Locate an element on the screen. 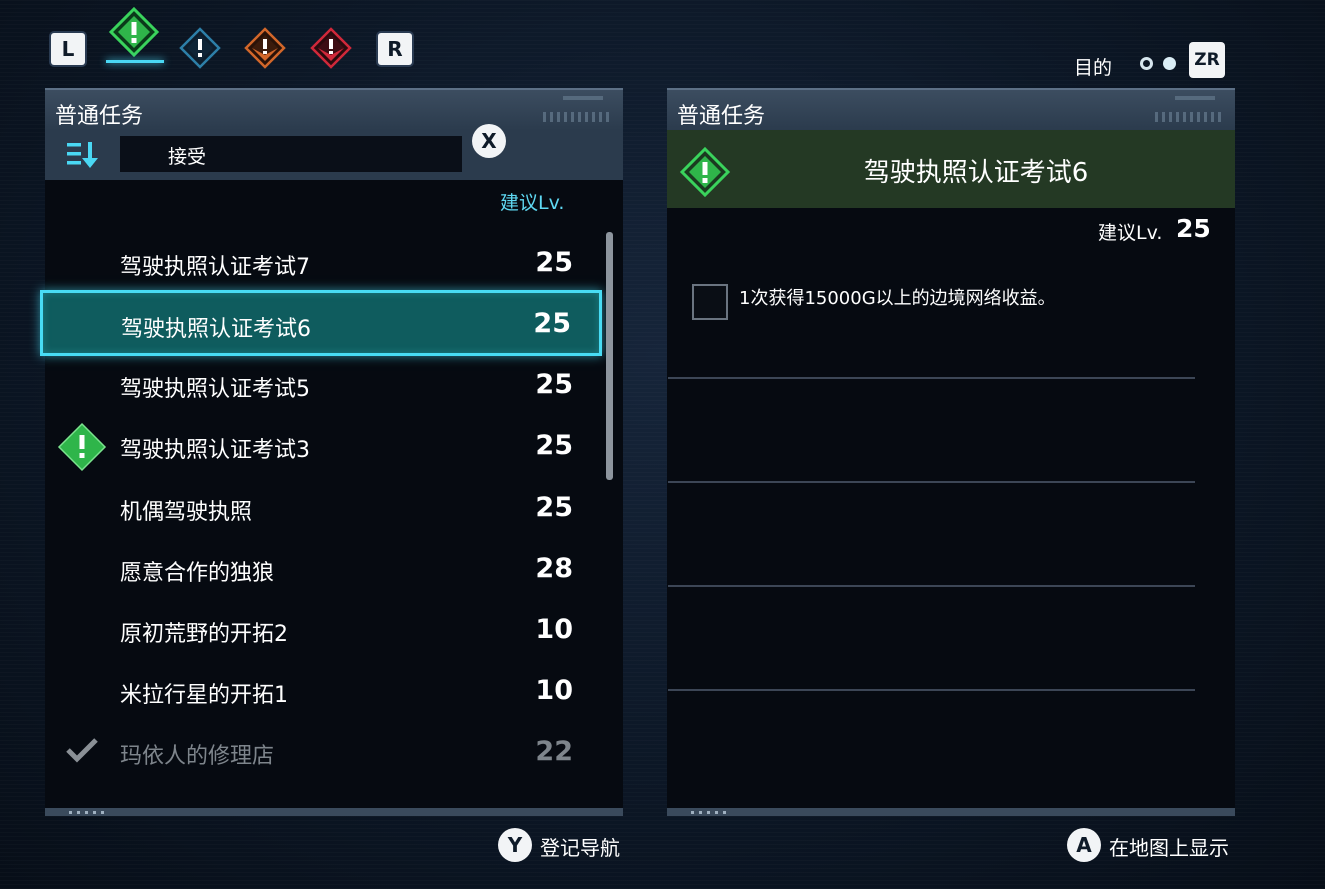 The width and height of the screenshot is (1325, 889). quest-row: 机偶驾驶执照 25 is located at coordinates (325, 508).